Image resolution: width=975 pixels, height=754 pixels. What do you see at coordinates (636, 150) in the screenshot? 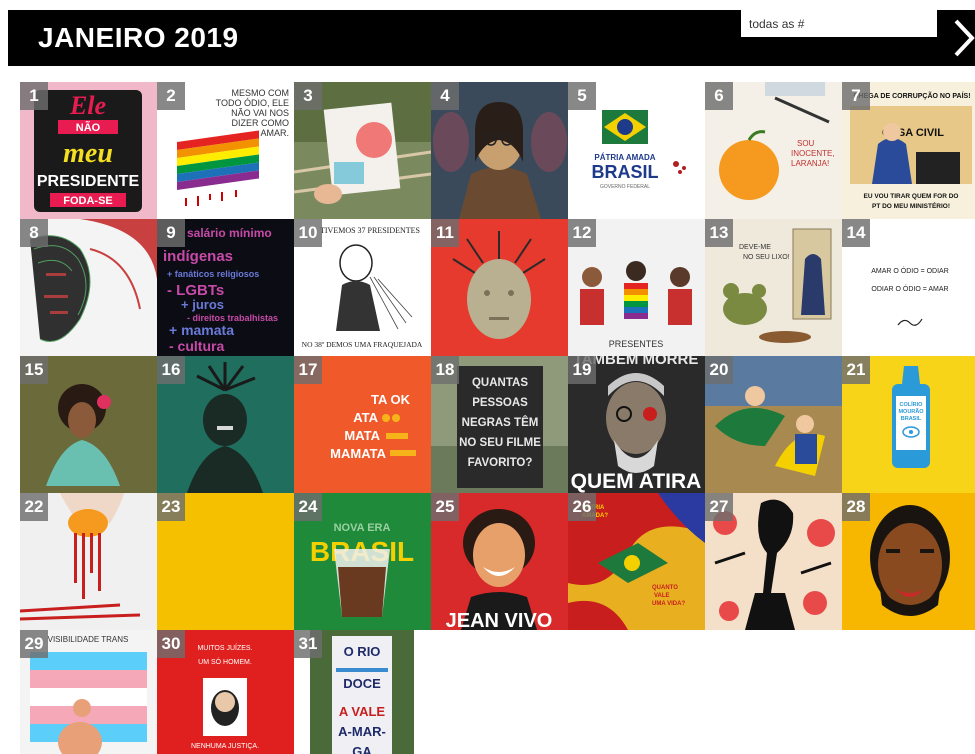
I see `day-tile-5: PÁTRIA AMADA BRASIL GOVERNO FEDERAL 5` at bounding box center [636, 150].